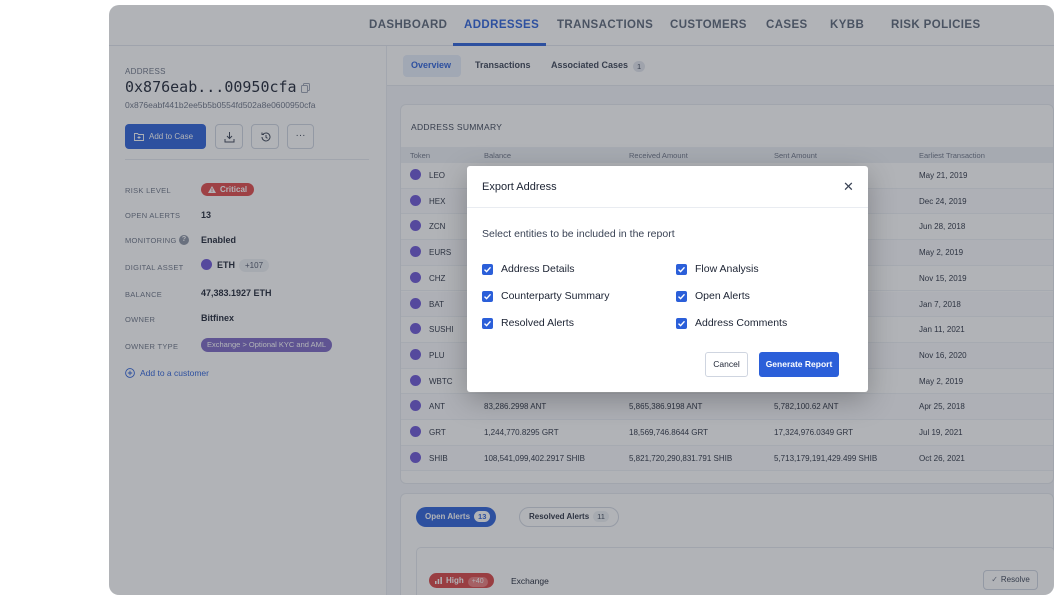  What do you see at coordinates (555, 296) in the screenshot?
I see `checkbox-label: Counterparty Summary` at bounding box center [555, 296].